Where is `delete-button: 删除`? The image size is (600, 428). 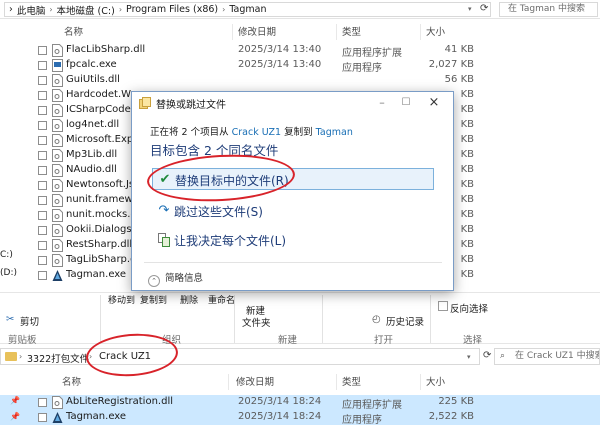 delete-button: 删除 is located at coordinates (189, 299).